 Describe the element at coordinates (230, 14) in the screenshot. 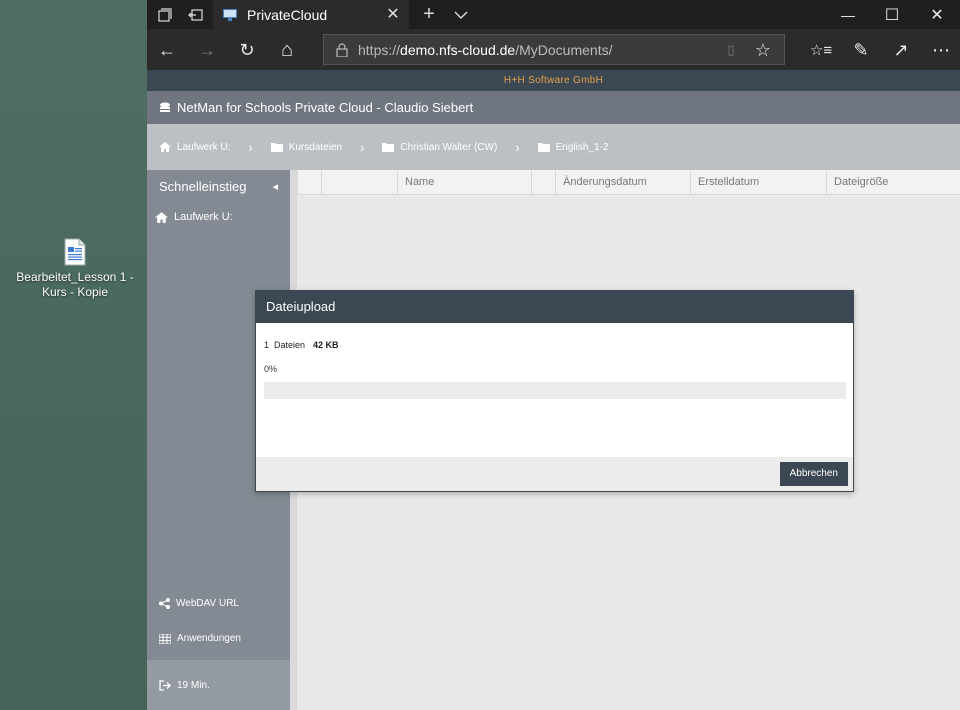

I see `site-favicon-icon` at that location.